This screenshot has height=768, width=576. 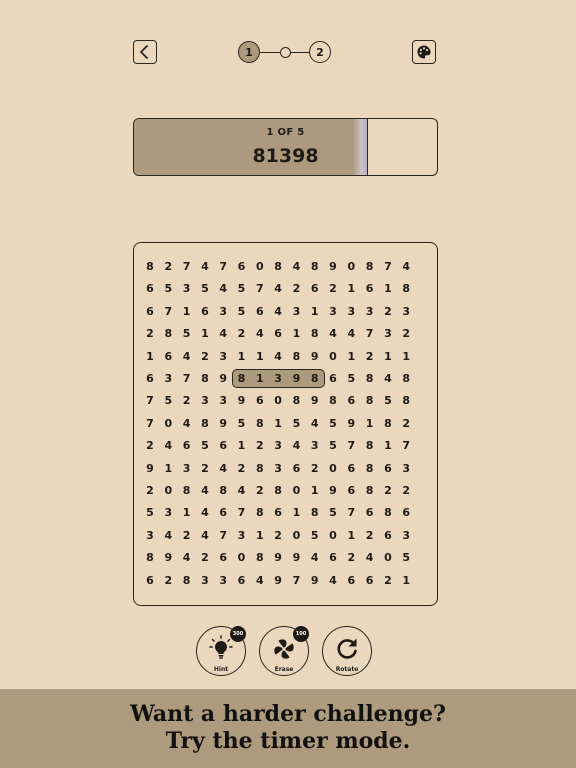 What do you see at coordinates (347, 648) in the screenshot?
I see `rotate-icon` at bounding box center [347, 648].